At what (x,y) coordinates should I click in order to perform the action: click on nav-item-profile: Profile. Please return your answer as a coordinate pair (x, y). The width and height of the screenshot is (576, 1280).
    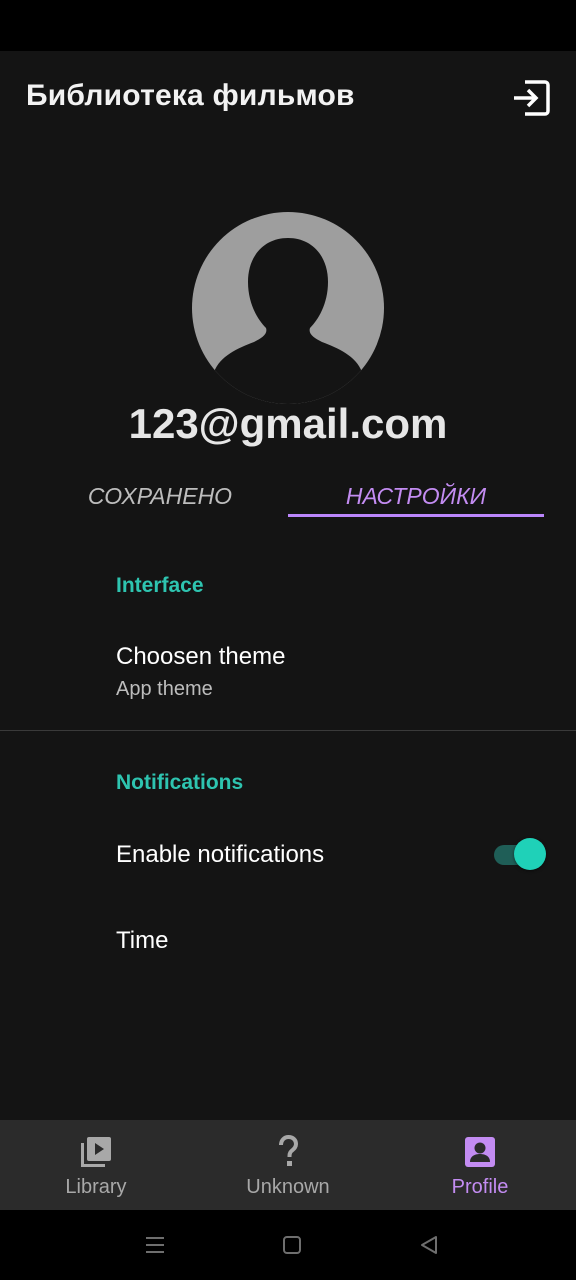
    Looking at the image, I should click on (480, 1165).